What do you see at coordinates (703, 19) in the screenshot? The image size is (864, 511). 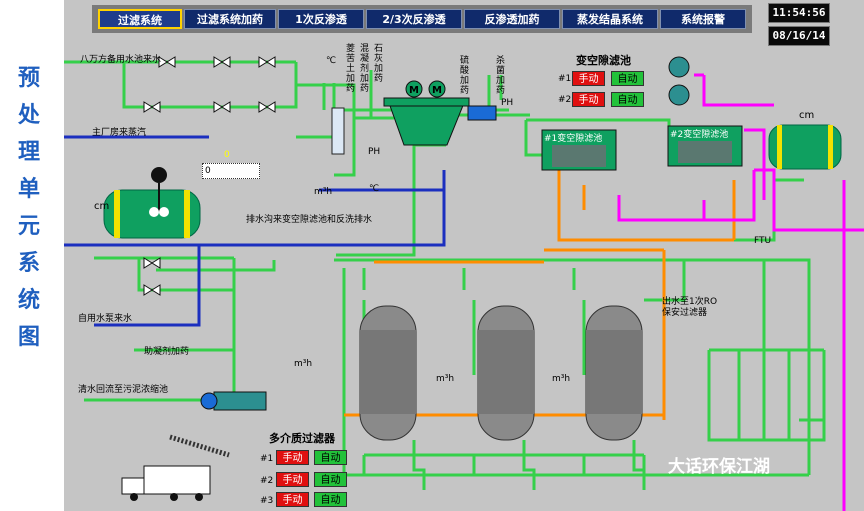 I see `tab-system-alarm: 系统报警` at bounding box center [703, 19].